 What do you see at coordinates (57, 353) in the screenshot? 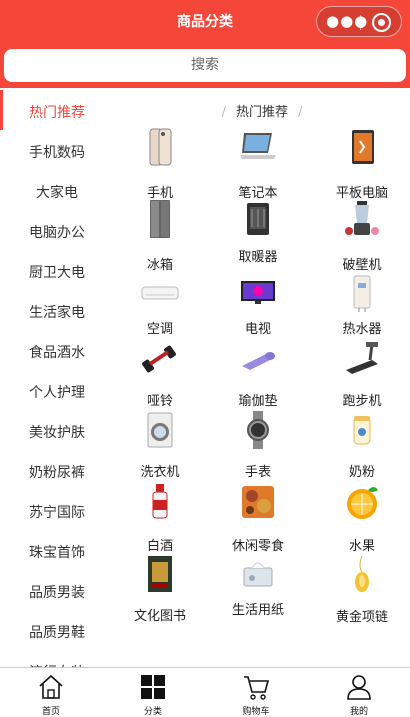
I see `sidebar-item-label: 食品酒水` at bounding box center [57, 353].